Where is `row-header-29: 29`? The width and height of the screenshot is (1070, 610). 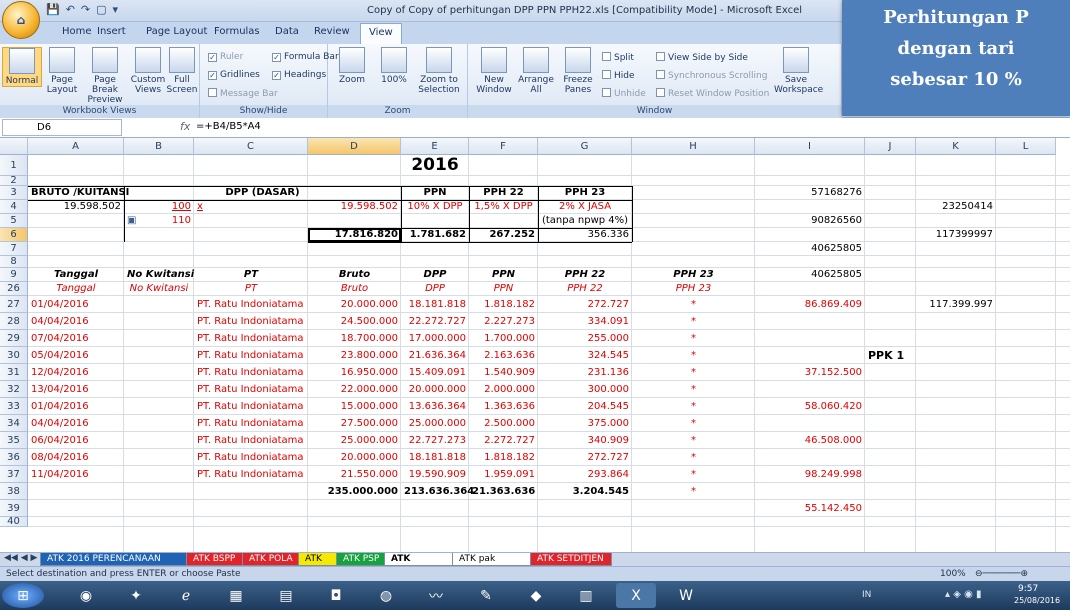 row-header-29: 29 is located at coordinates (14, 338).